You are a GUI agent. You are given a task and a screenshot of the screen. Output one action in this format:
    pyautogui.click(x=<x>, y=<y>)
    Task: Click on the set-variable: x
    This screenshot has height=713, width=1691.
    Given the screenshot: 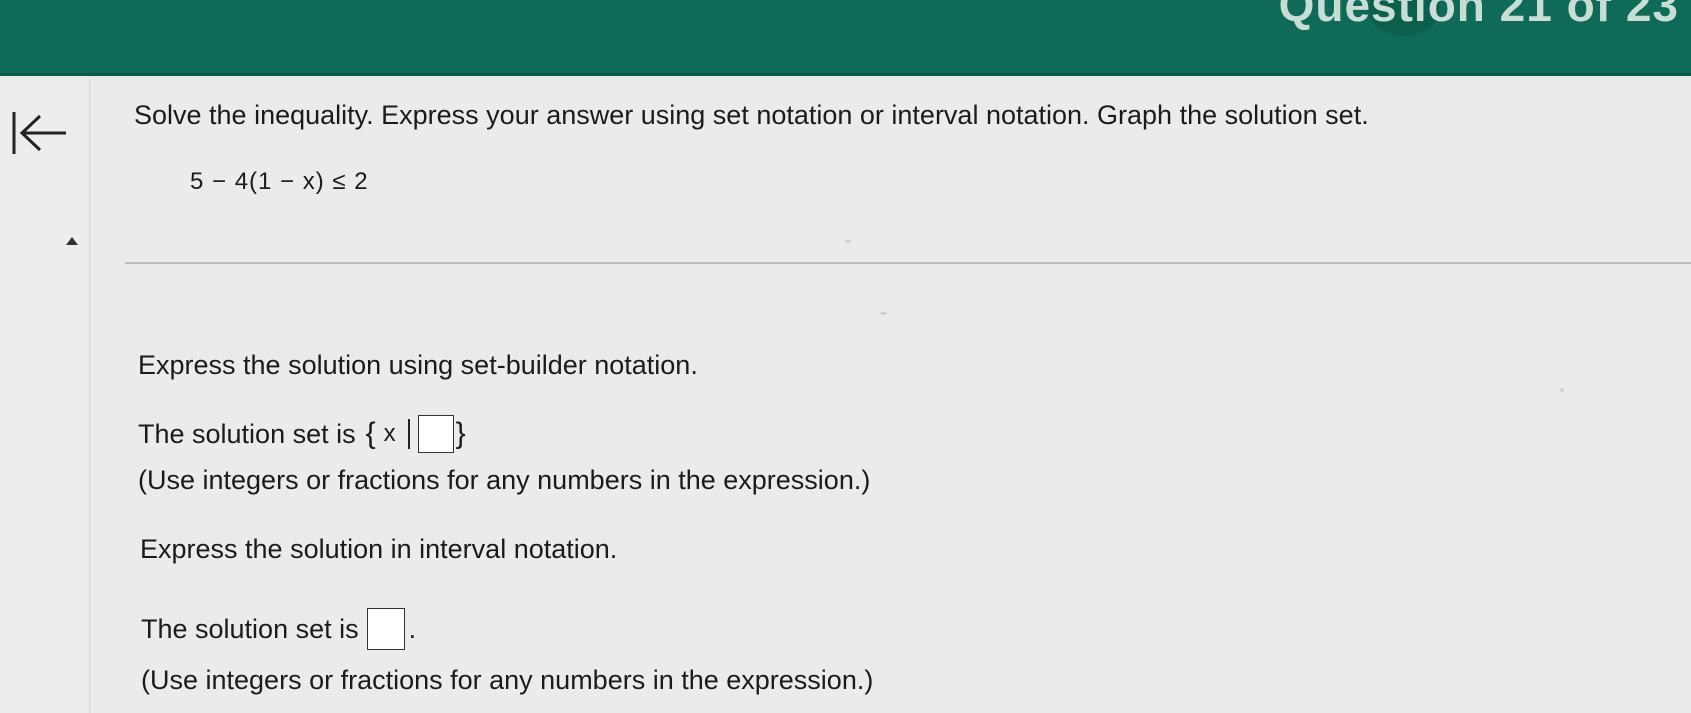 What is the action you would take?
    pyautogui.click(x=389, y=433)
    